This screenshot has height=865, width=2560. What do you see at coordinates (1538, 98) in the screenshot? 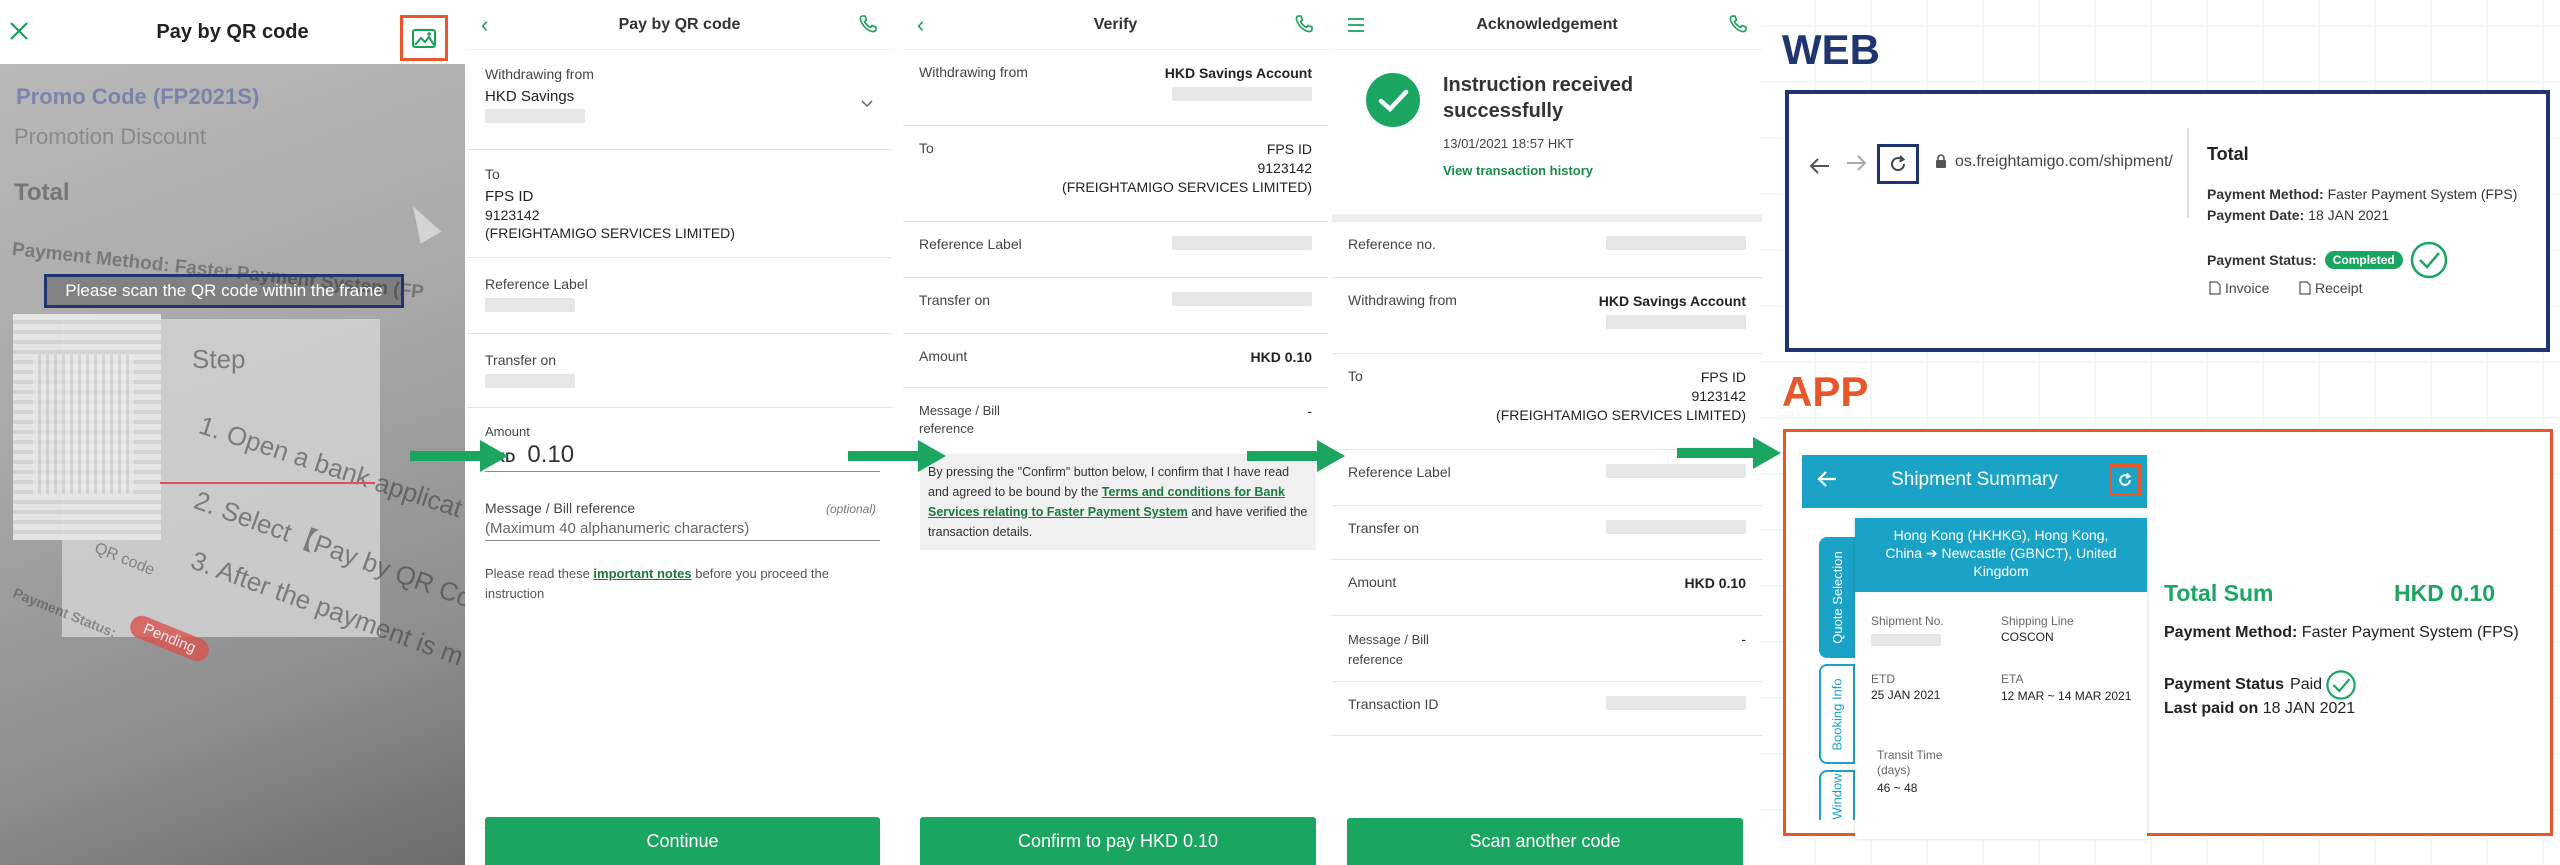
I see `status-heading: Instruction received successfully` at bounding box center [1538, 98].